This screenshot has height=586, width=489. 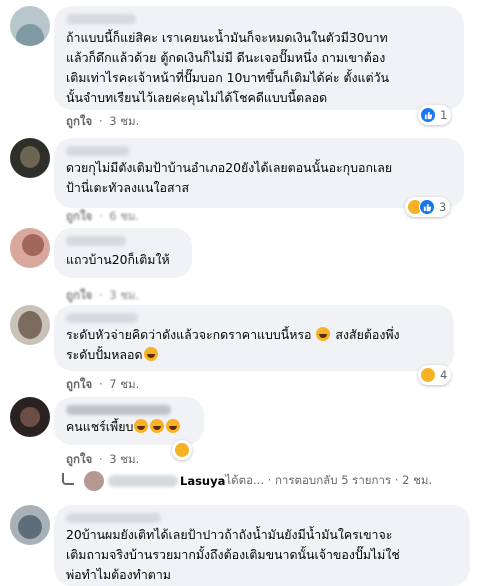 I want to click on reply-summary: ได้ตอ... · การตอบกลับ 5 รายการ · 2 ชม., so click(x=329, y=480).